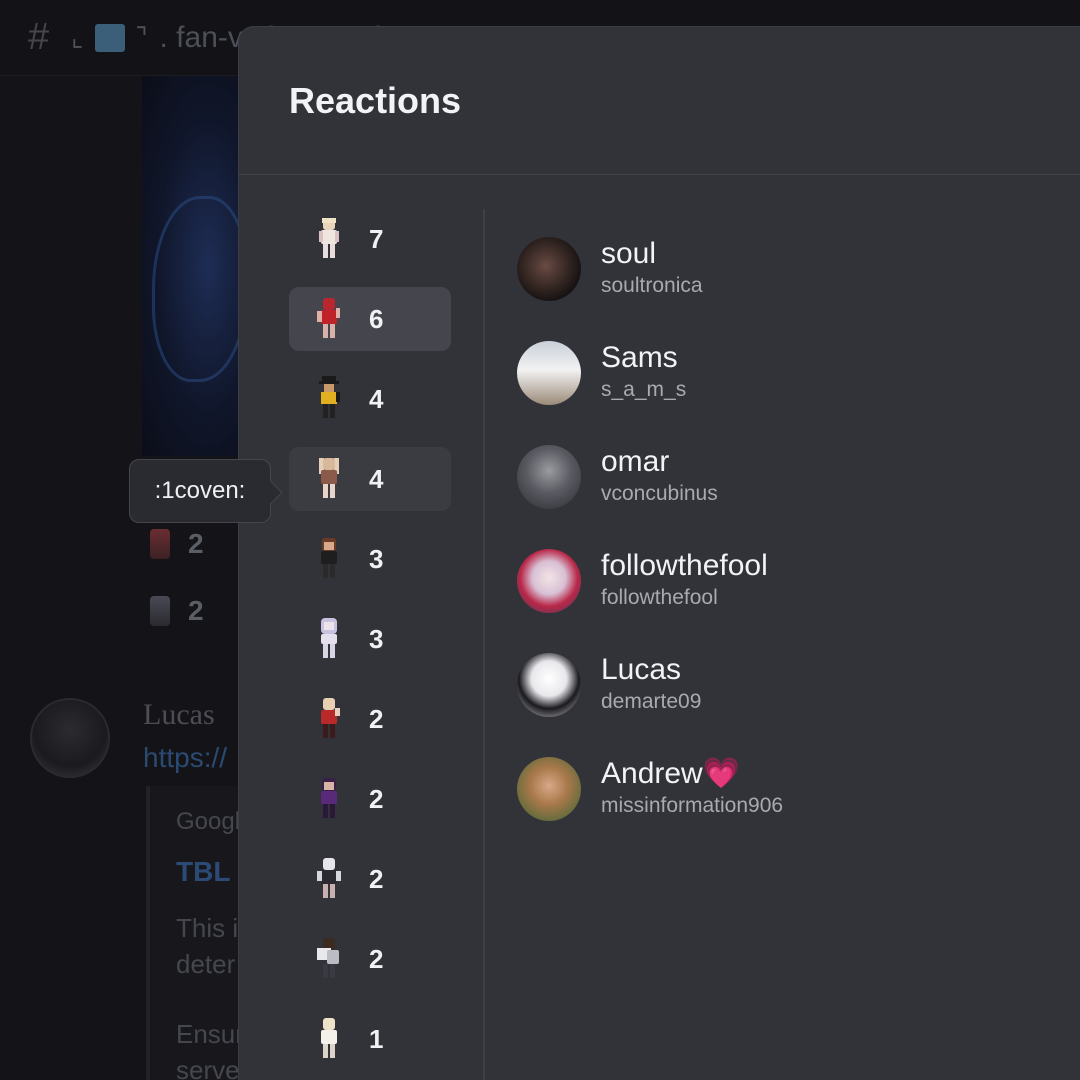  I want to click on modal-title: Reactions, so click(375, 100).